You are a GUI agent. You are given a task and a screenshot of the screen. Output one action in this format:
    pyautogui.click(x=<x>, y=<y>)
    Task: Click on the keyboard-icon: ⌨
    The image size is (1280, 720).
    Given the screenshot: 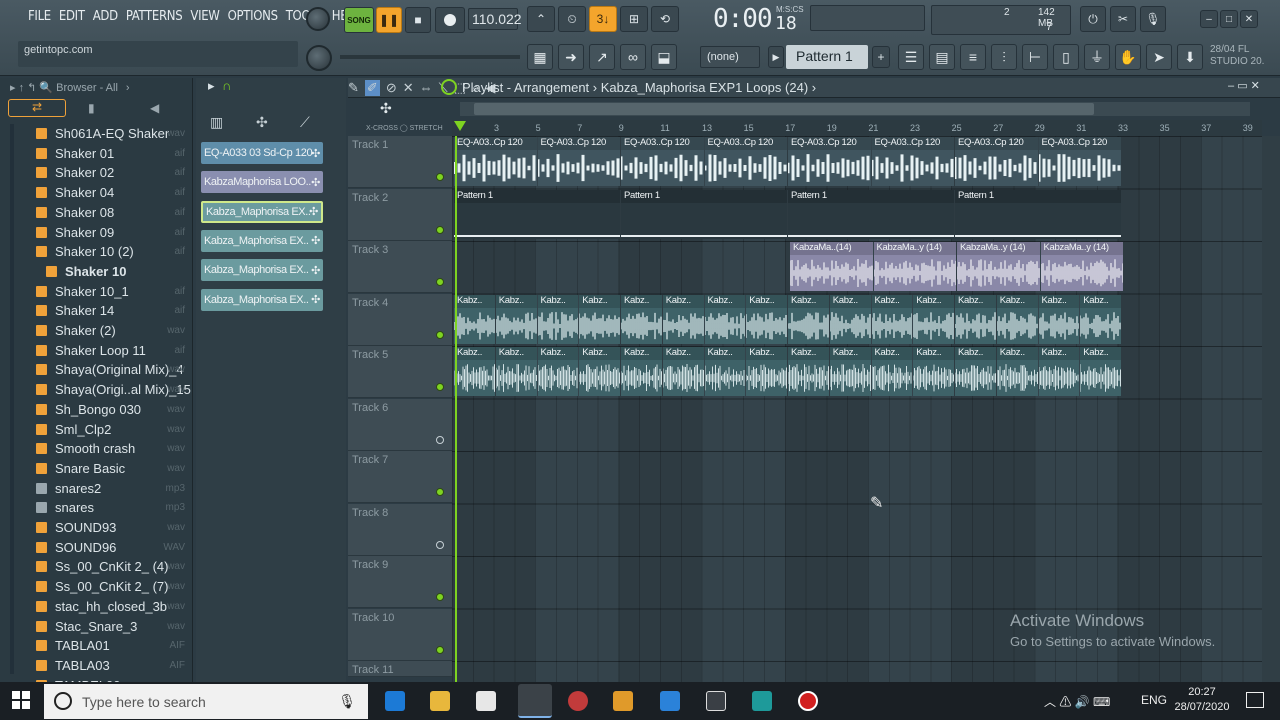 What is the action you would take?
    pyautogui.click(x=1101, y=702)
    